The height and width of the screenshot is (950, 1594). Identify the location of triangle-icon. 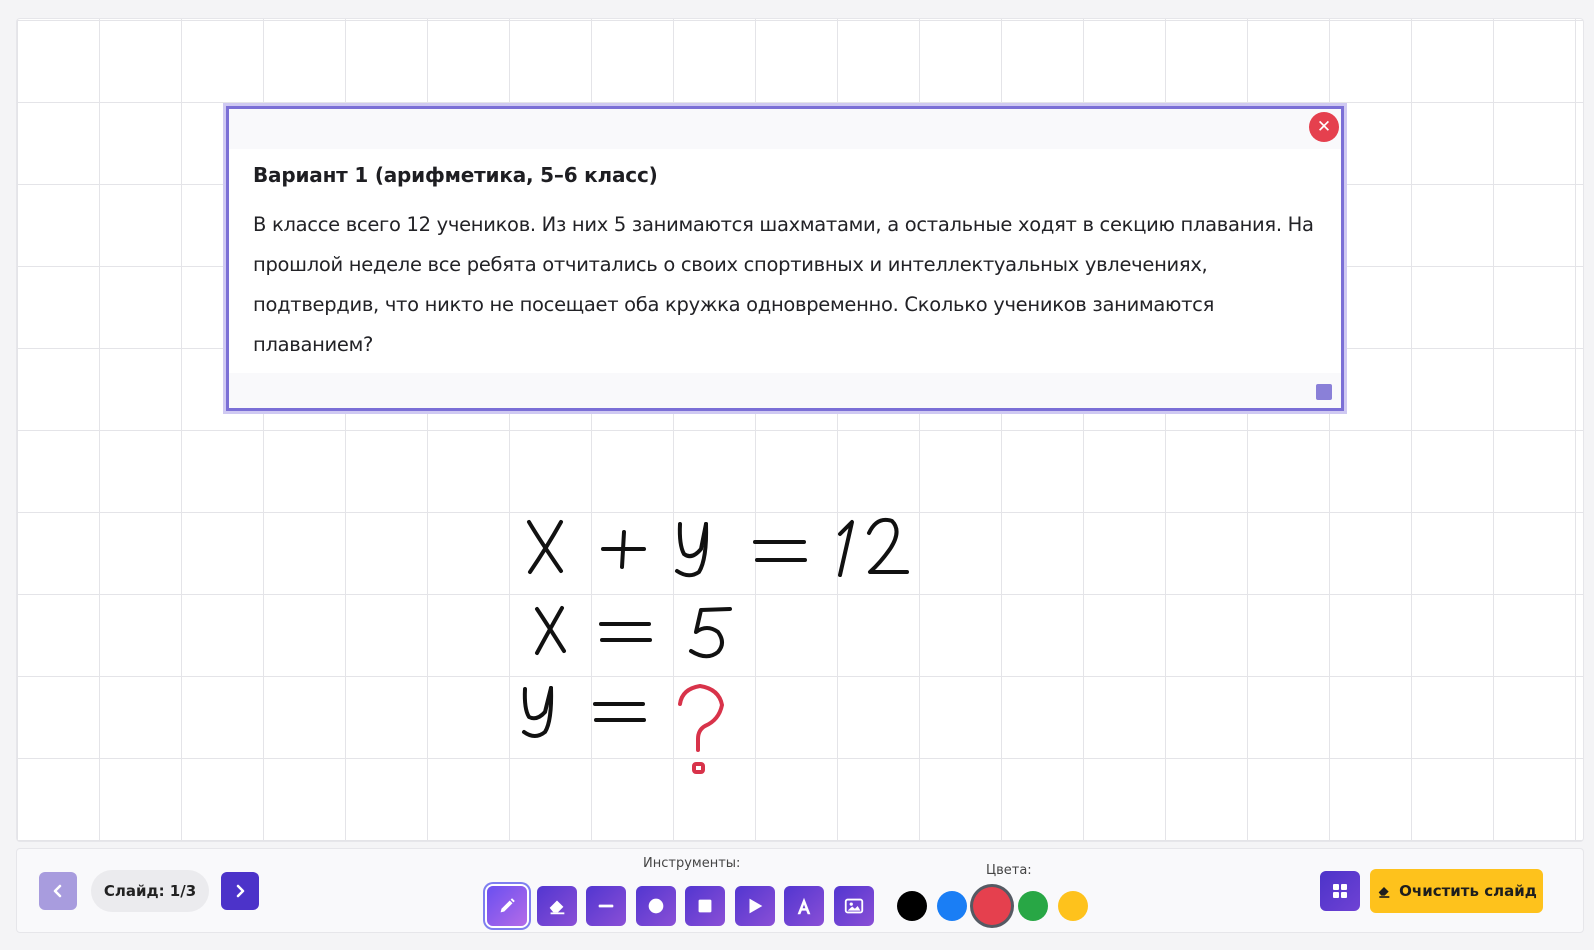
(756, 906).